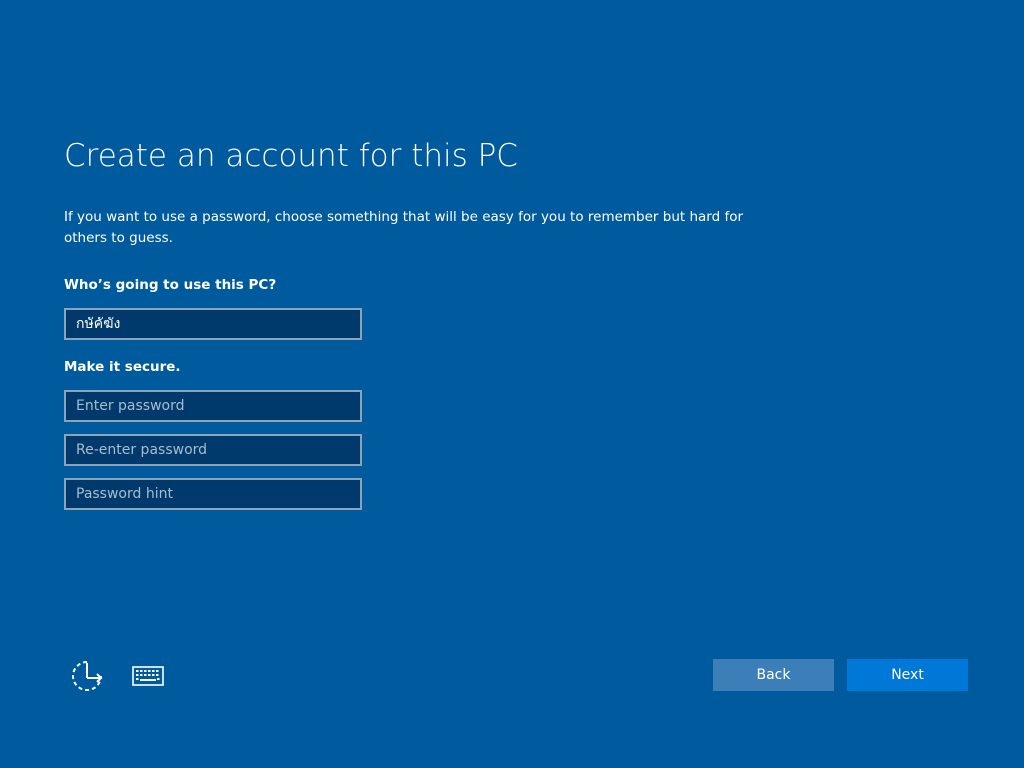  What do you see at coordinates (907, 675) in the screenshot?
I see `next-button: Next` at bounding box center [907, 675].